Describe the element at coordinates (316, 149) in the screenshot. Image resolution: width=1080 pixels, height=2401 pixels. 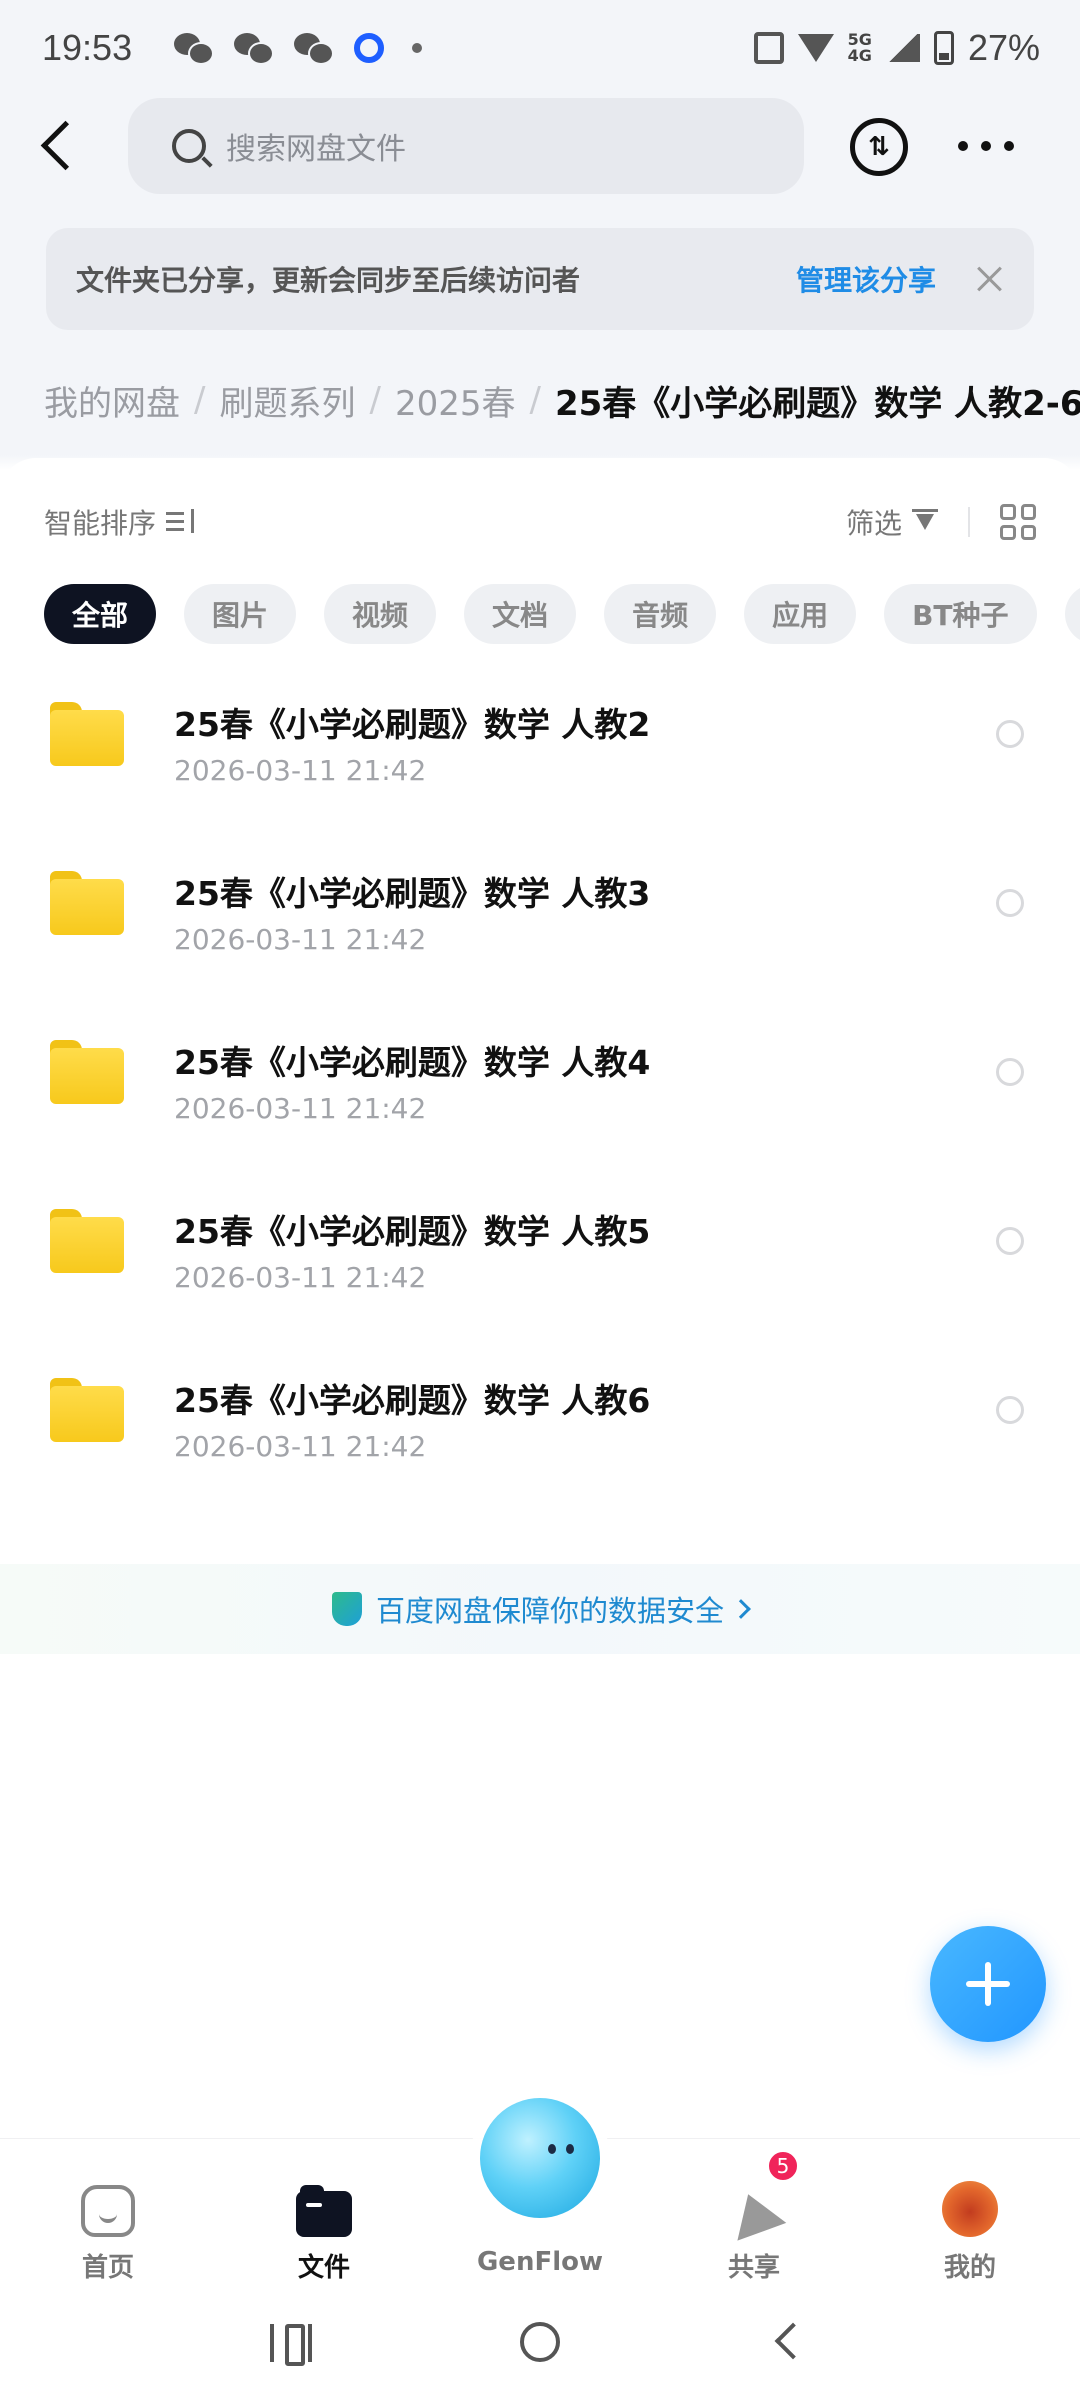
I see `search-placeholder: 搜索网盘文件` at that location.